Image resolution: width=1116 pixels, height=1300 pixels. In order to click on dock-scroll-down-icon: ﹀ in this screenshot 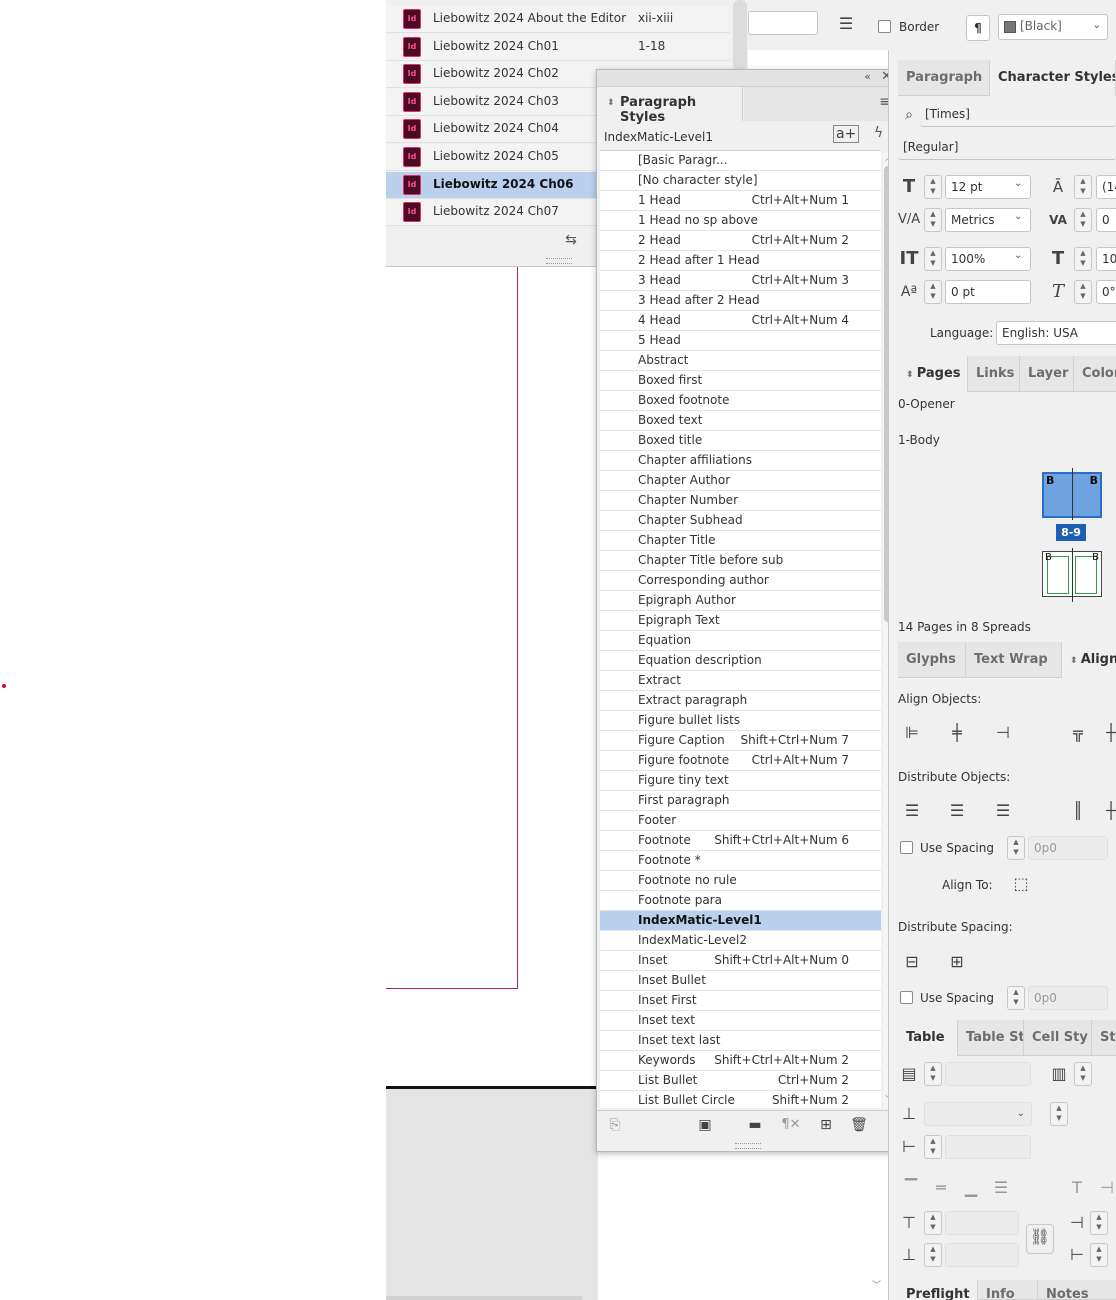, I will do `click(876, 1284)`.